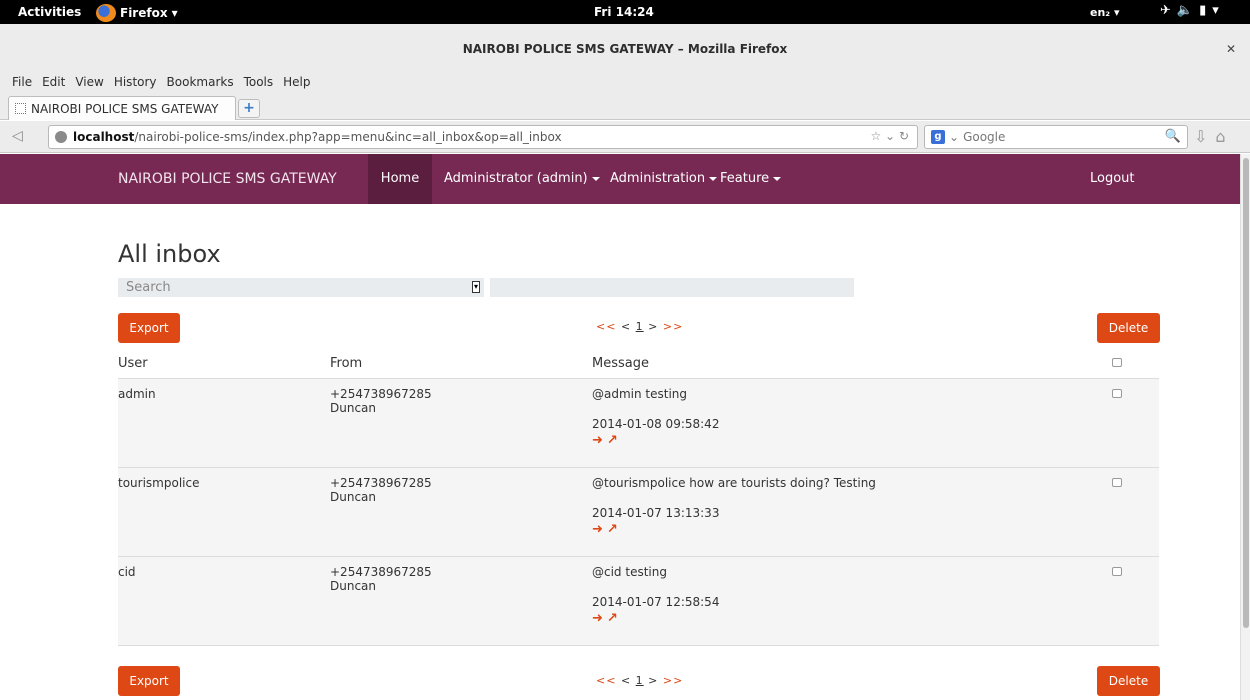  I want to click on nav-administration: Administration, so click(664, 178).